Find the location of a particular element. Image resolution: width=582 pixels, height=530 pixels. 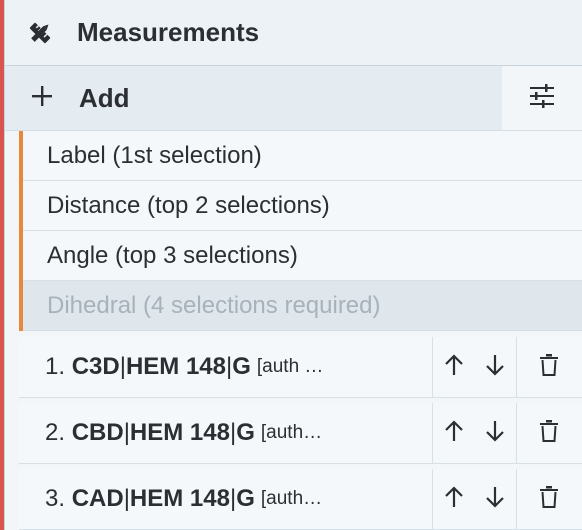

panel-header: Measurements is located at coordinates (293, 33).